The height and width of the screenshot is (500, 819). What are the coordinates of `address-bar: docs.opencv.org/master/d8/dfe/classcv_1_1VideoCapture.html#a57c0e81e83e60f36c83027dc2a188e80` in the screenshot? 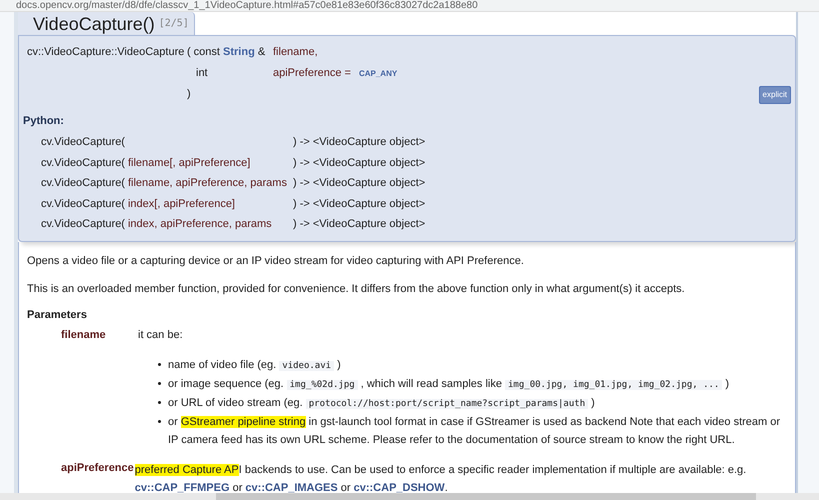 It's located at (409, 6).